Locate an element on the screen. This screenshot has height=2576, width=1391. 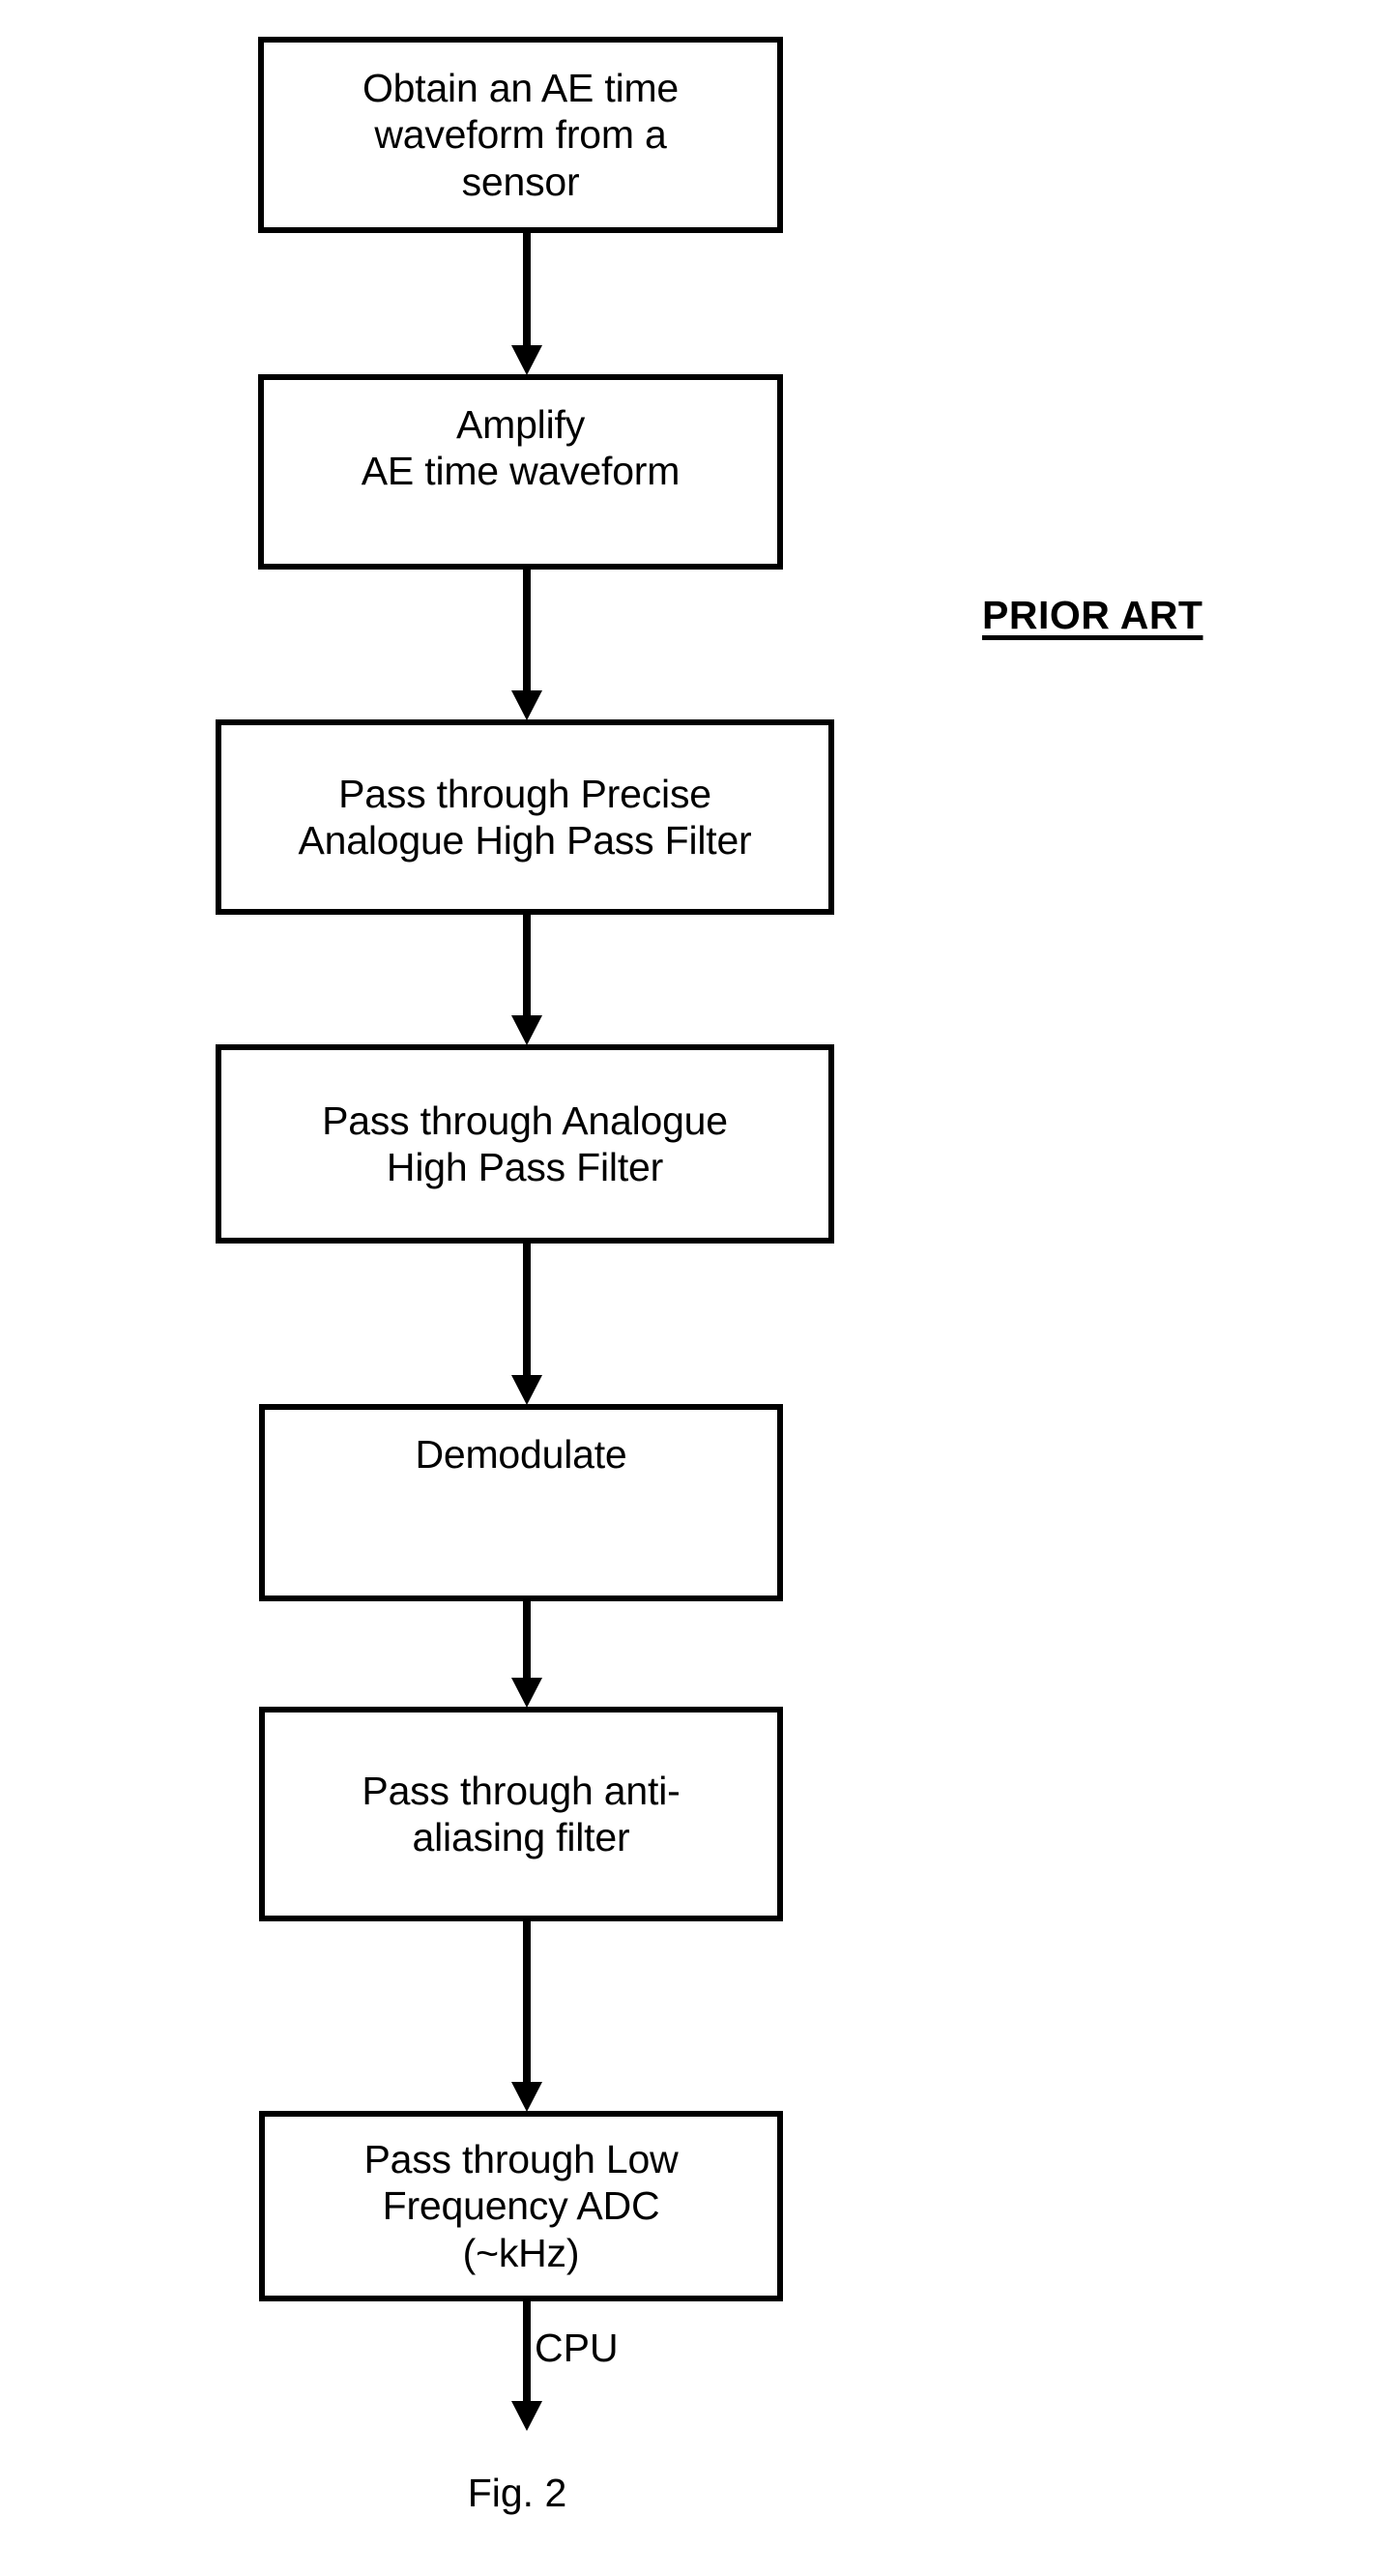
flow-node-label: Amplify AE time waveform is located at coordinates (521, 448).